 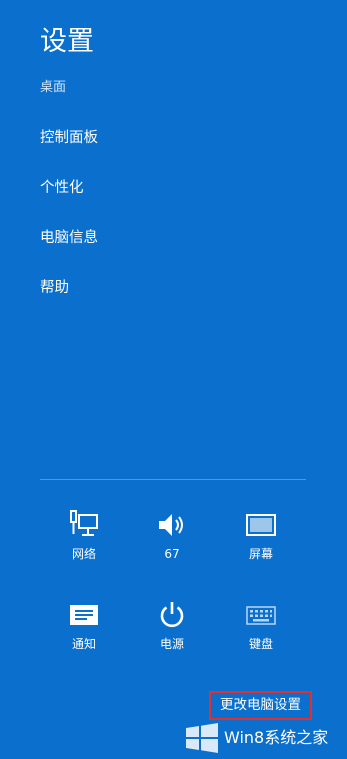 What do you see at coordinates (84, 615) in the screenshot?
I see `notifications-icon` at bounding box center [84, 615].